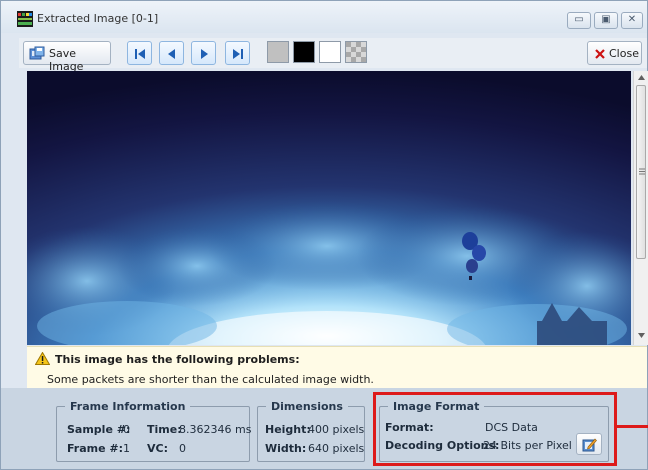 This screenshot has height=470, width=648. What do you see at coordinates (128, 406) in the screenshot?
I see `frame-information-legend: Frame Information` at bounding box center [128, 406].